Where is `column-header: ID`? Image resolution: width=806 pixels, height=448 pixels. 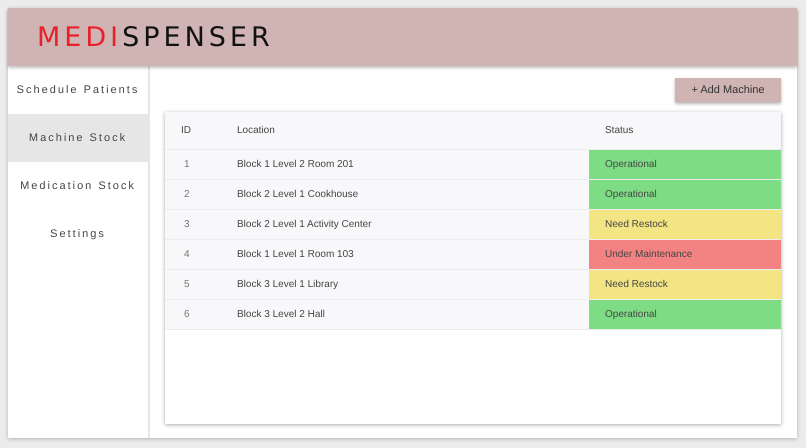 column-header: ID is located at coordinates (186, 131).